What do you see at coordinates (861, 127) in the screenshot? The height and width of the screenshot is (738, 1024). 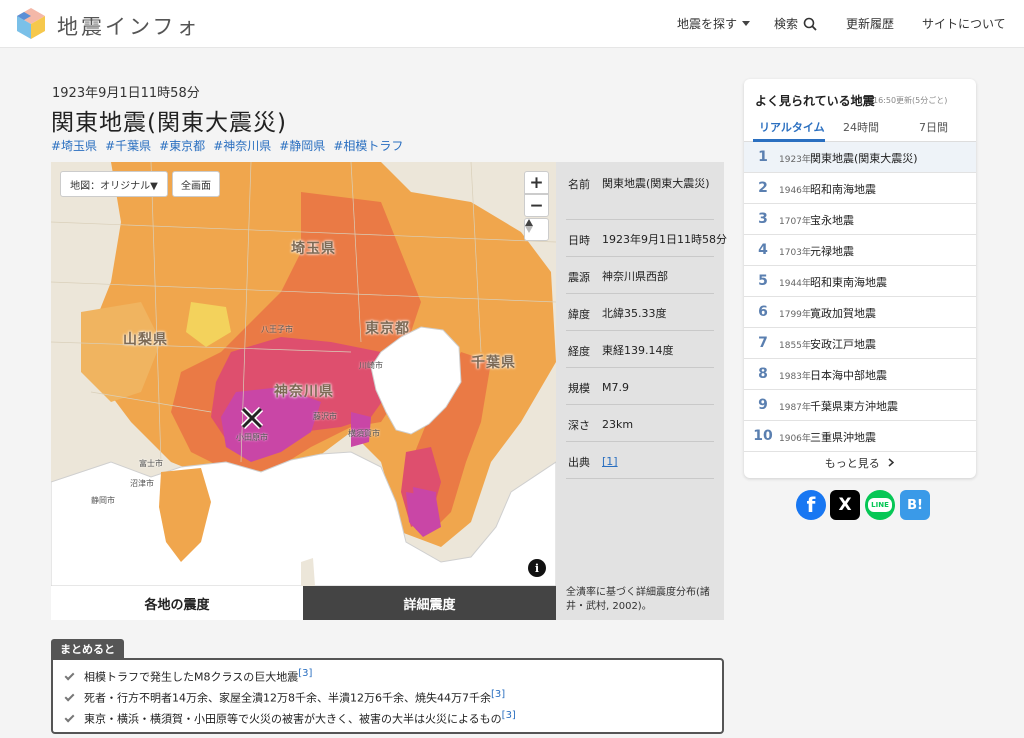 I see `ranking-tab-24h: 24時間` at bounding box center [861, 127].